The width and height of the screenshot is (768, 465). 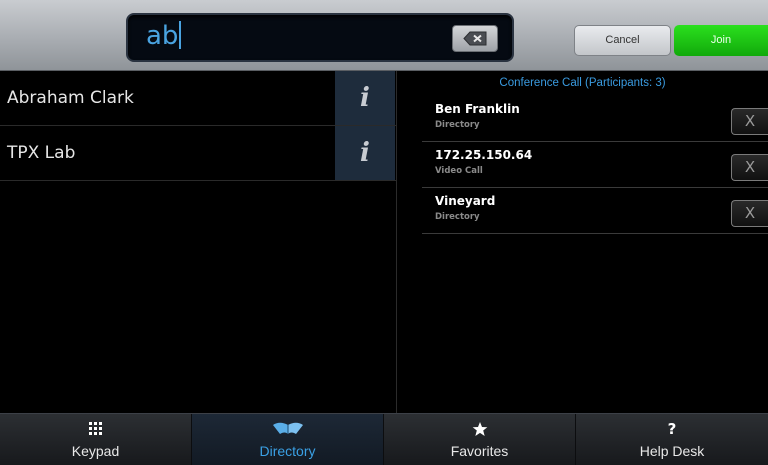 I want to click on participant-name: Ben Franklin, so click(x=477, y=109).